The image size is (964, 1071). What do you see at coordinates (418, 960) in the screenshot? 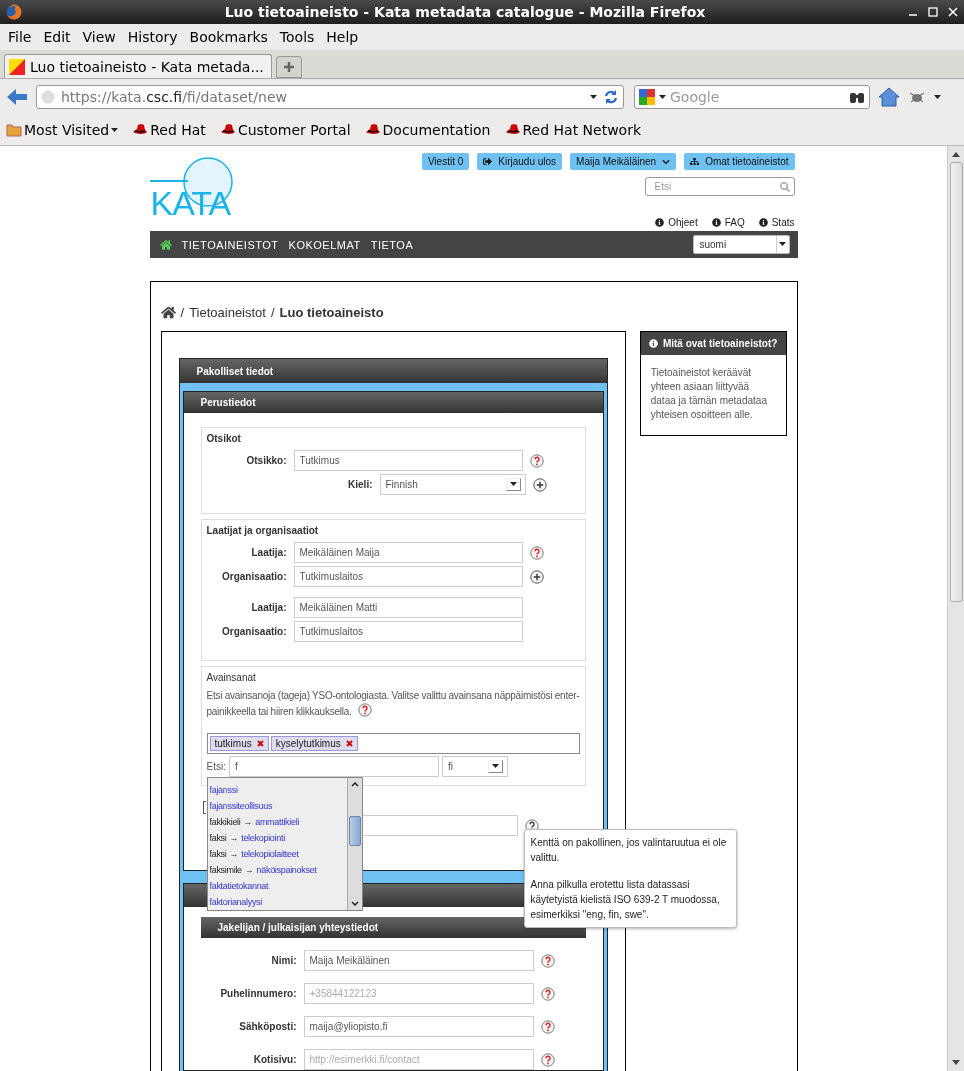
I see `text-field: Maija Meikäläinen` at bounding box center [418, 960].